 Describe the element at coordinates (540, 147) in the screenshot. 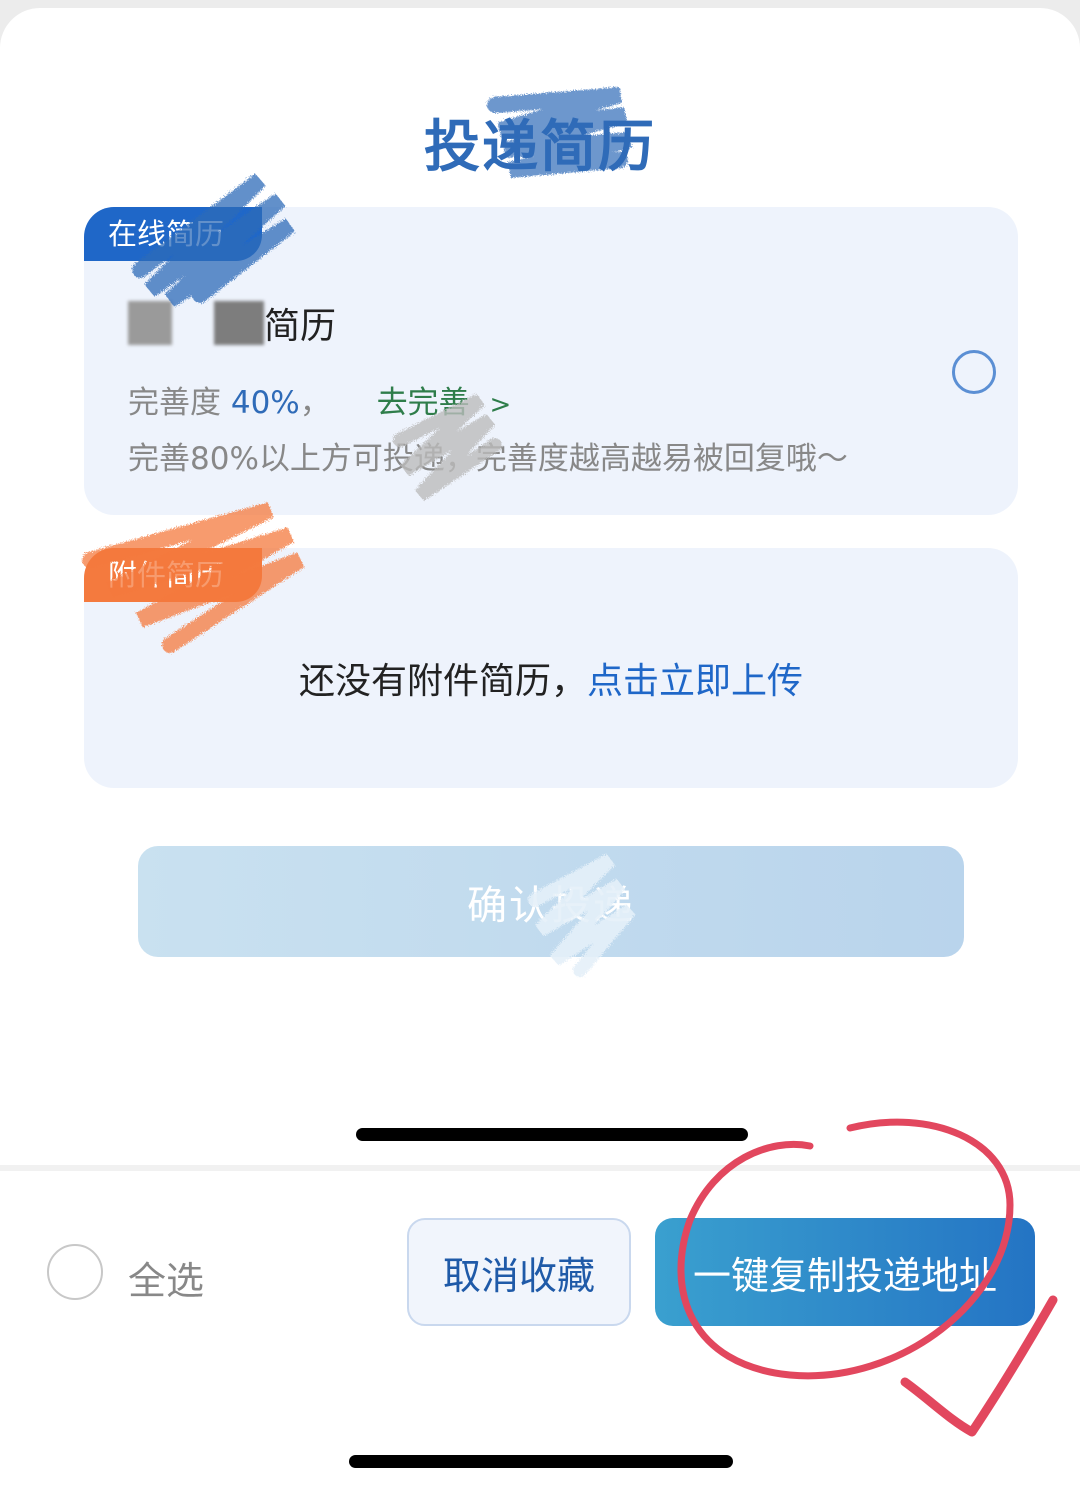

I see `dialog-title: 投递简历` at that location.